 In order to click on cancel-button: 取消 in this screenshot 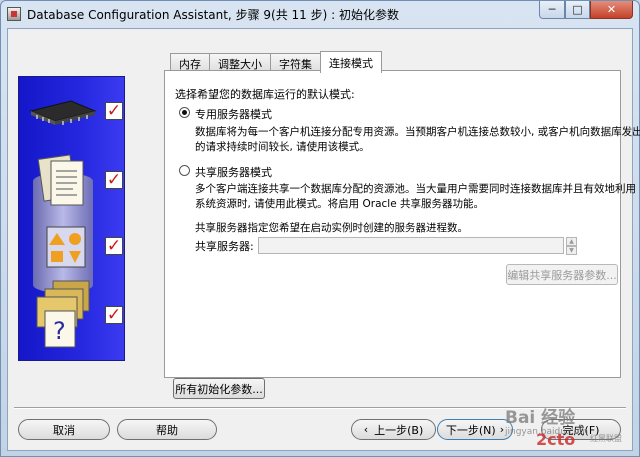, I will do `click(64, 429)`.